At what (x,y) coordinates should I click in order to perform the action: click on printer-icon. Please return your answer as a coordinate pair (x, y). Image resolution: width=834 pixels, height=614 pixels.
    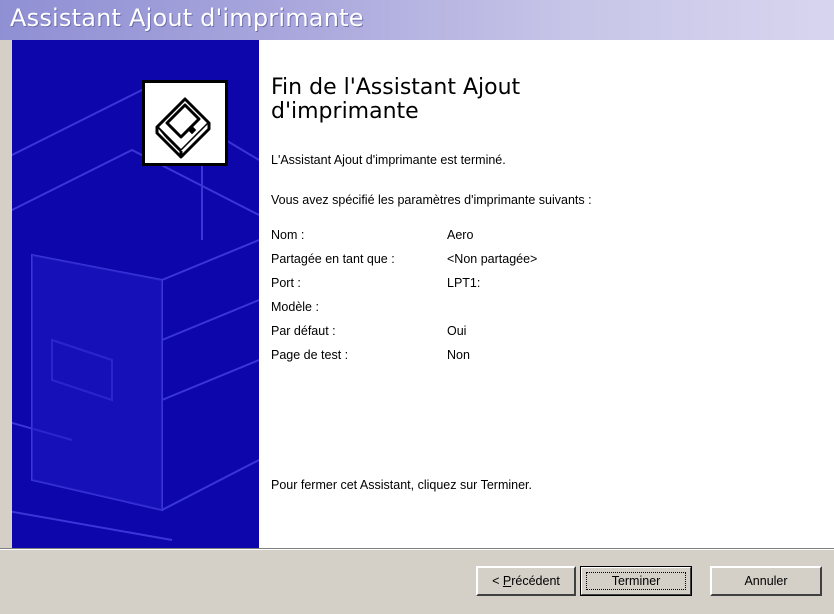
    Looking at the image, I should click on (185, 123).